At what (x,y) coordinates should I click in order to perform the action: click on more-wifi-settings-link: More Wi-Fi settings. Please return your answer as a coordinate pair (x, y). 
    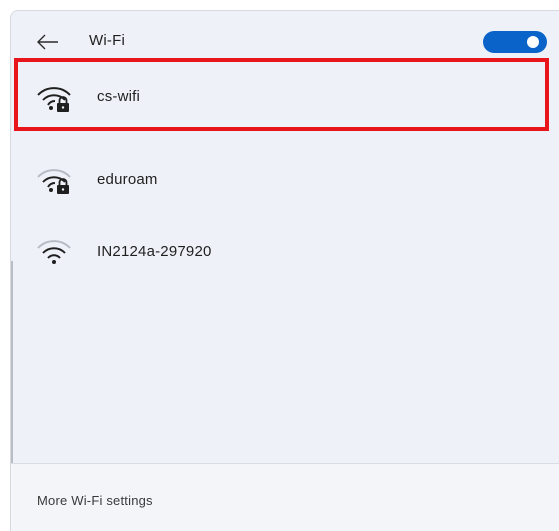
    Looking at the image, I should click on (95, 500).